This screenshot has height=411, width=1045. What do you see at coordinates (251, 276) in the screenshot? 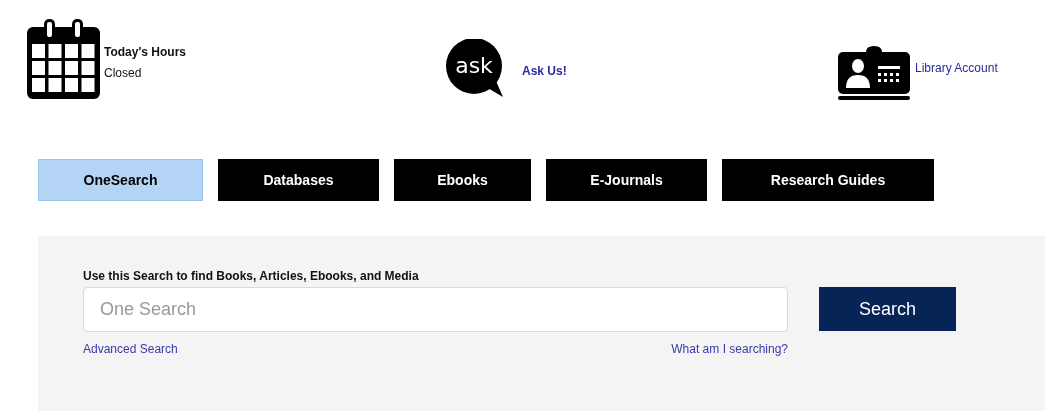
I see `search-label: Use this Search to find Books, Articles, Ebooks, and Media` at bounding box center [251, 276].